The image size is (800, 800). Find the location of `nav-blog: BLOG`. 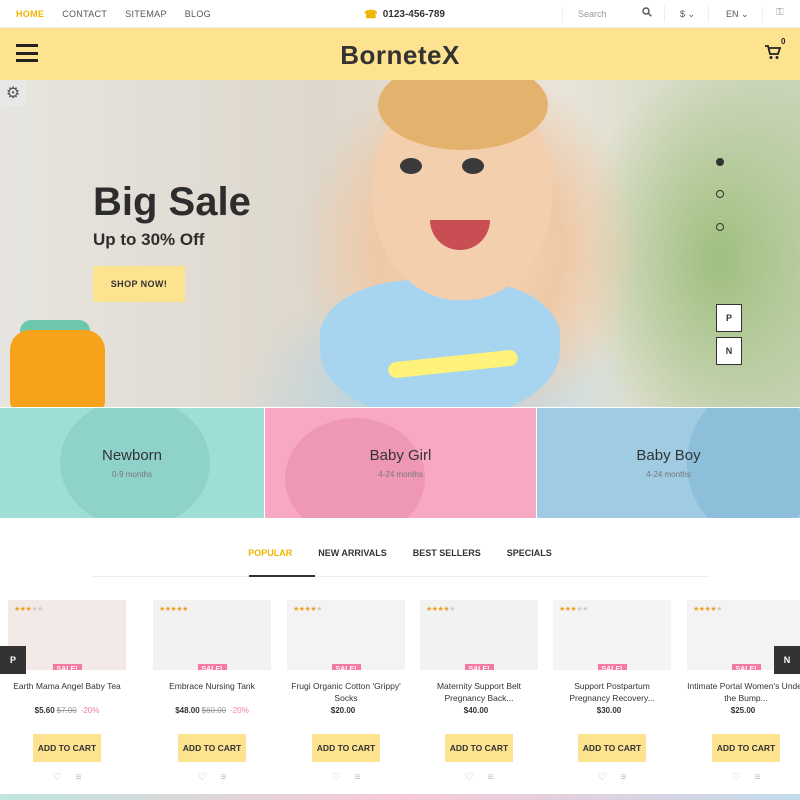

nav-blog: BLOG is located at coordinates (198, 14).